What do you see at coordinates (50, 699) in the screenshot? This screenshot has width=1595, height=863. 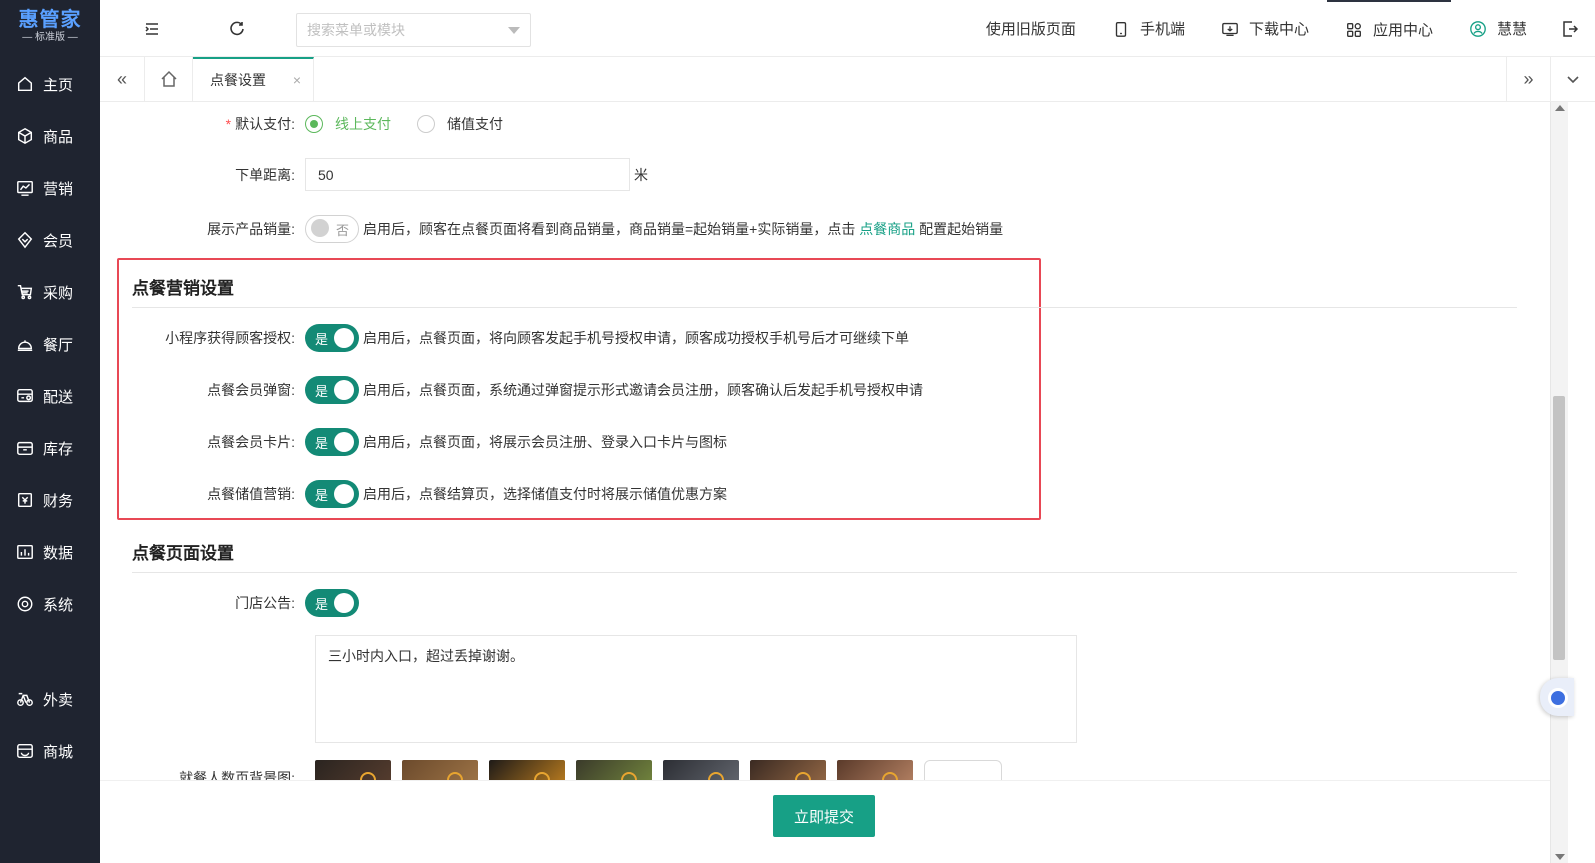 I see `sidebar-item-takeout: 外卖` at bounding box center [50, 699].